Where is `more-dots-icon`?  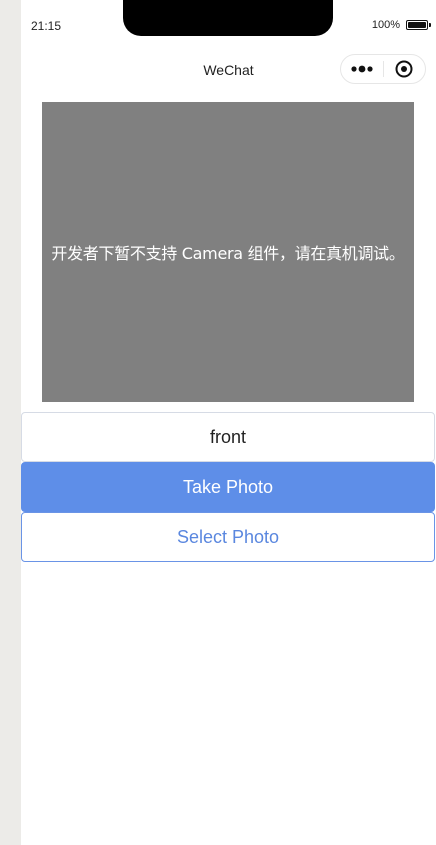 more-dots-icon is located at coordinates (362, 69).